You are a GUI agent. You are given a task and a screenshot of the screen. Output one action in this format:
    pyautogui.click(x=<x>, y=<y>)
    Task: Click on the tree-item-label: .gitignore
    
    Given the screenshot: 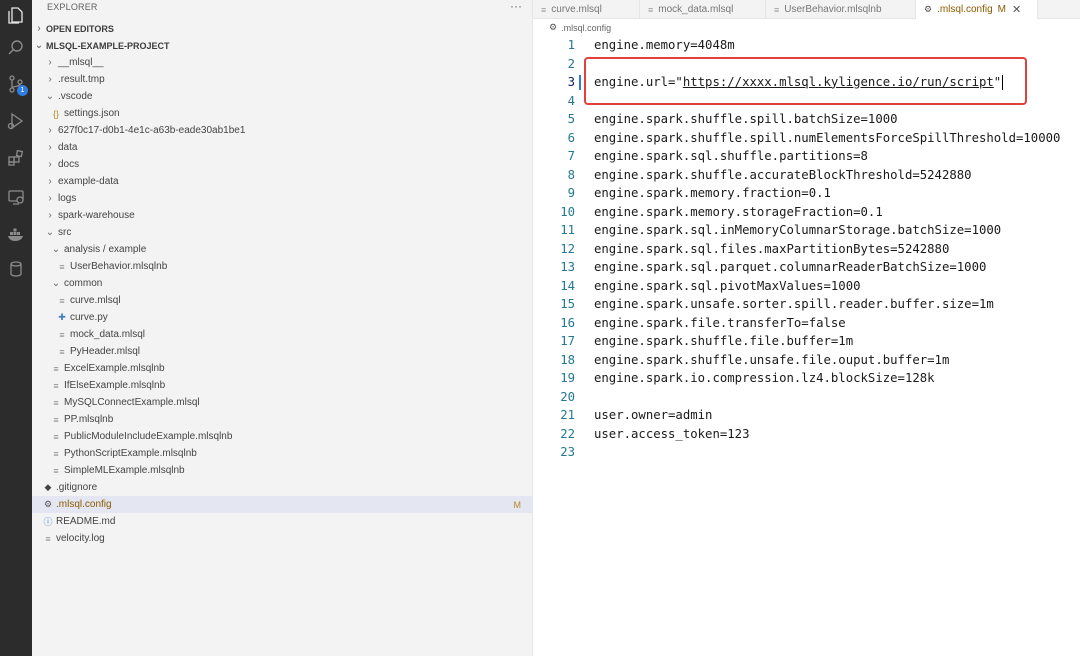 What is the action you would take?
    pyautogui.click(x=77, y=487)
    